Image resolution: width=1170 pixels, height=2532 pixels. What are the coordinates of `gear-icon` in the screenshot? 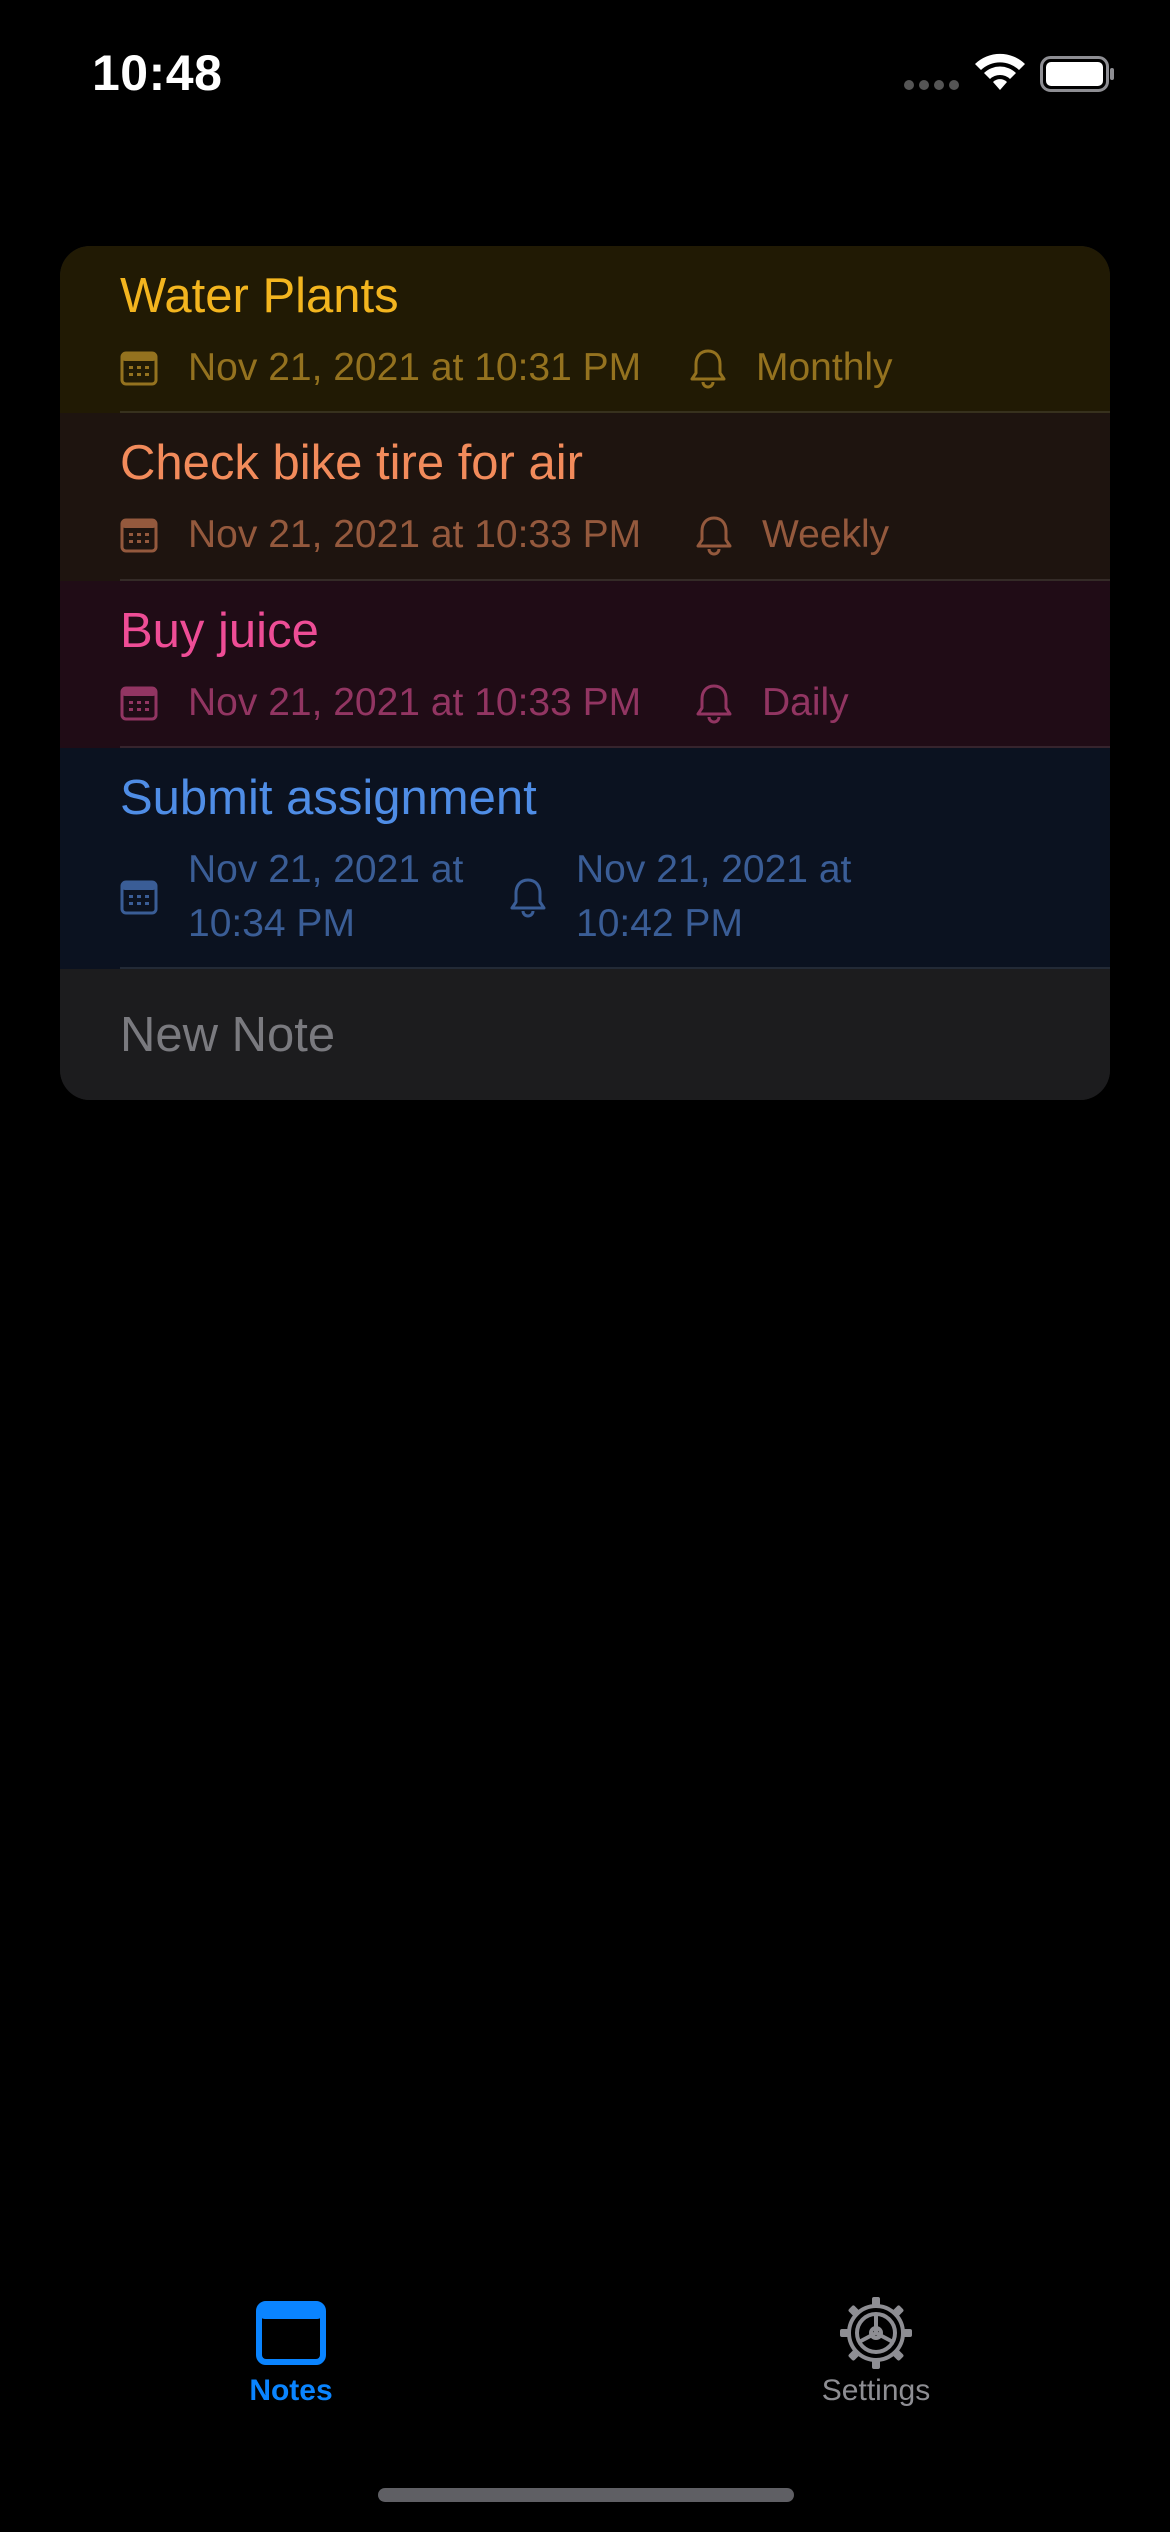 It's located at (876, 2333).